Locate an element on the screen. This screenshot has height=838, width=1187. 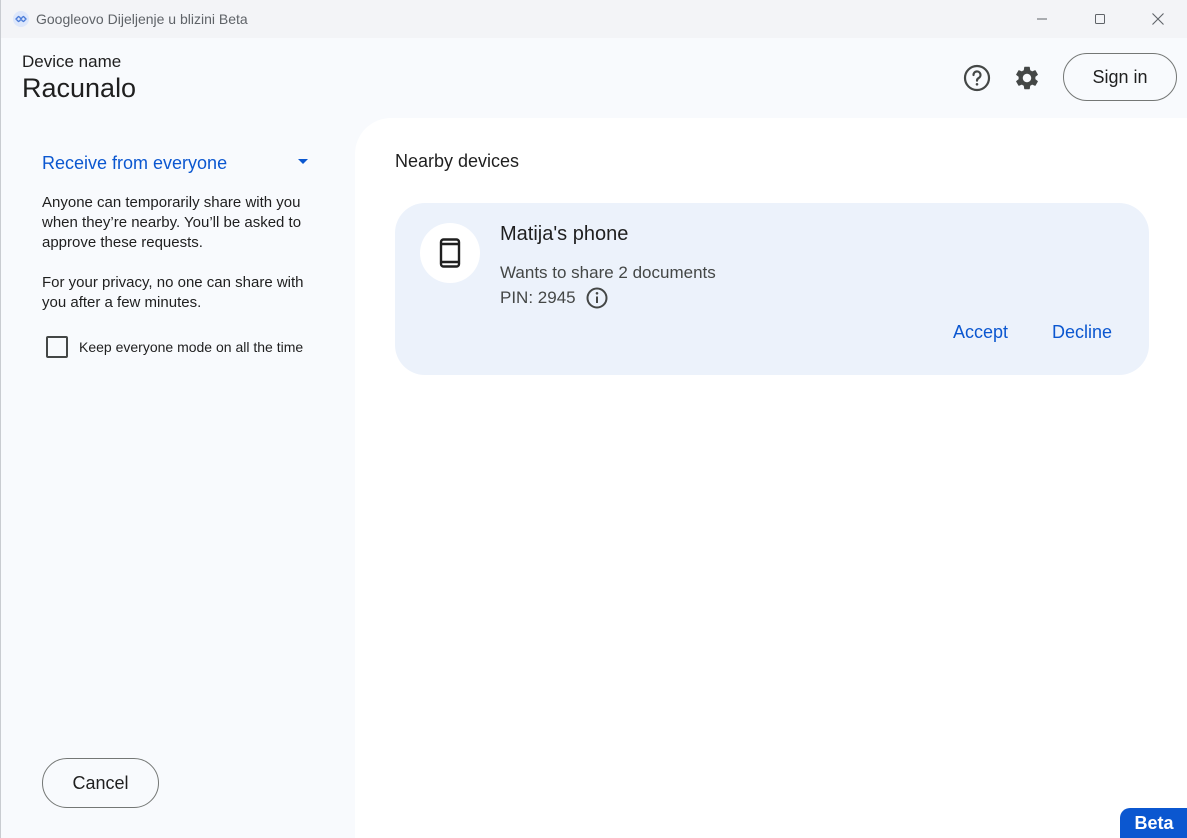
info-icon is located at coordinates (597, 298).